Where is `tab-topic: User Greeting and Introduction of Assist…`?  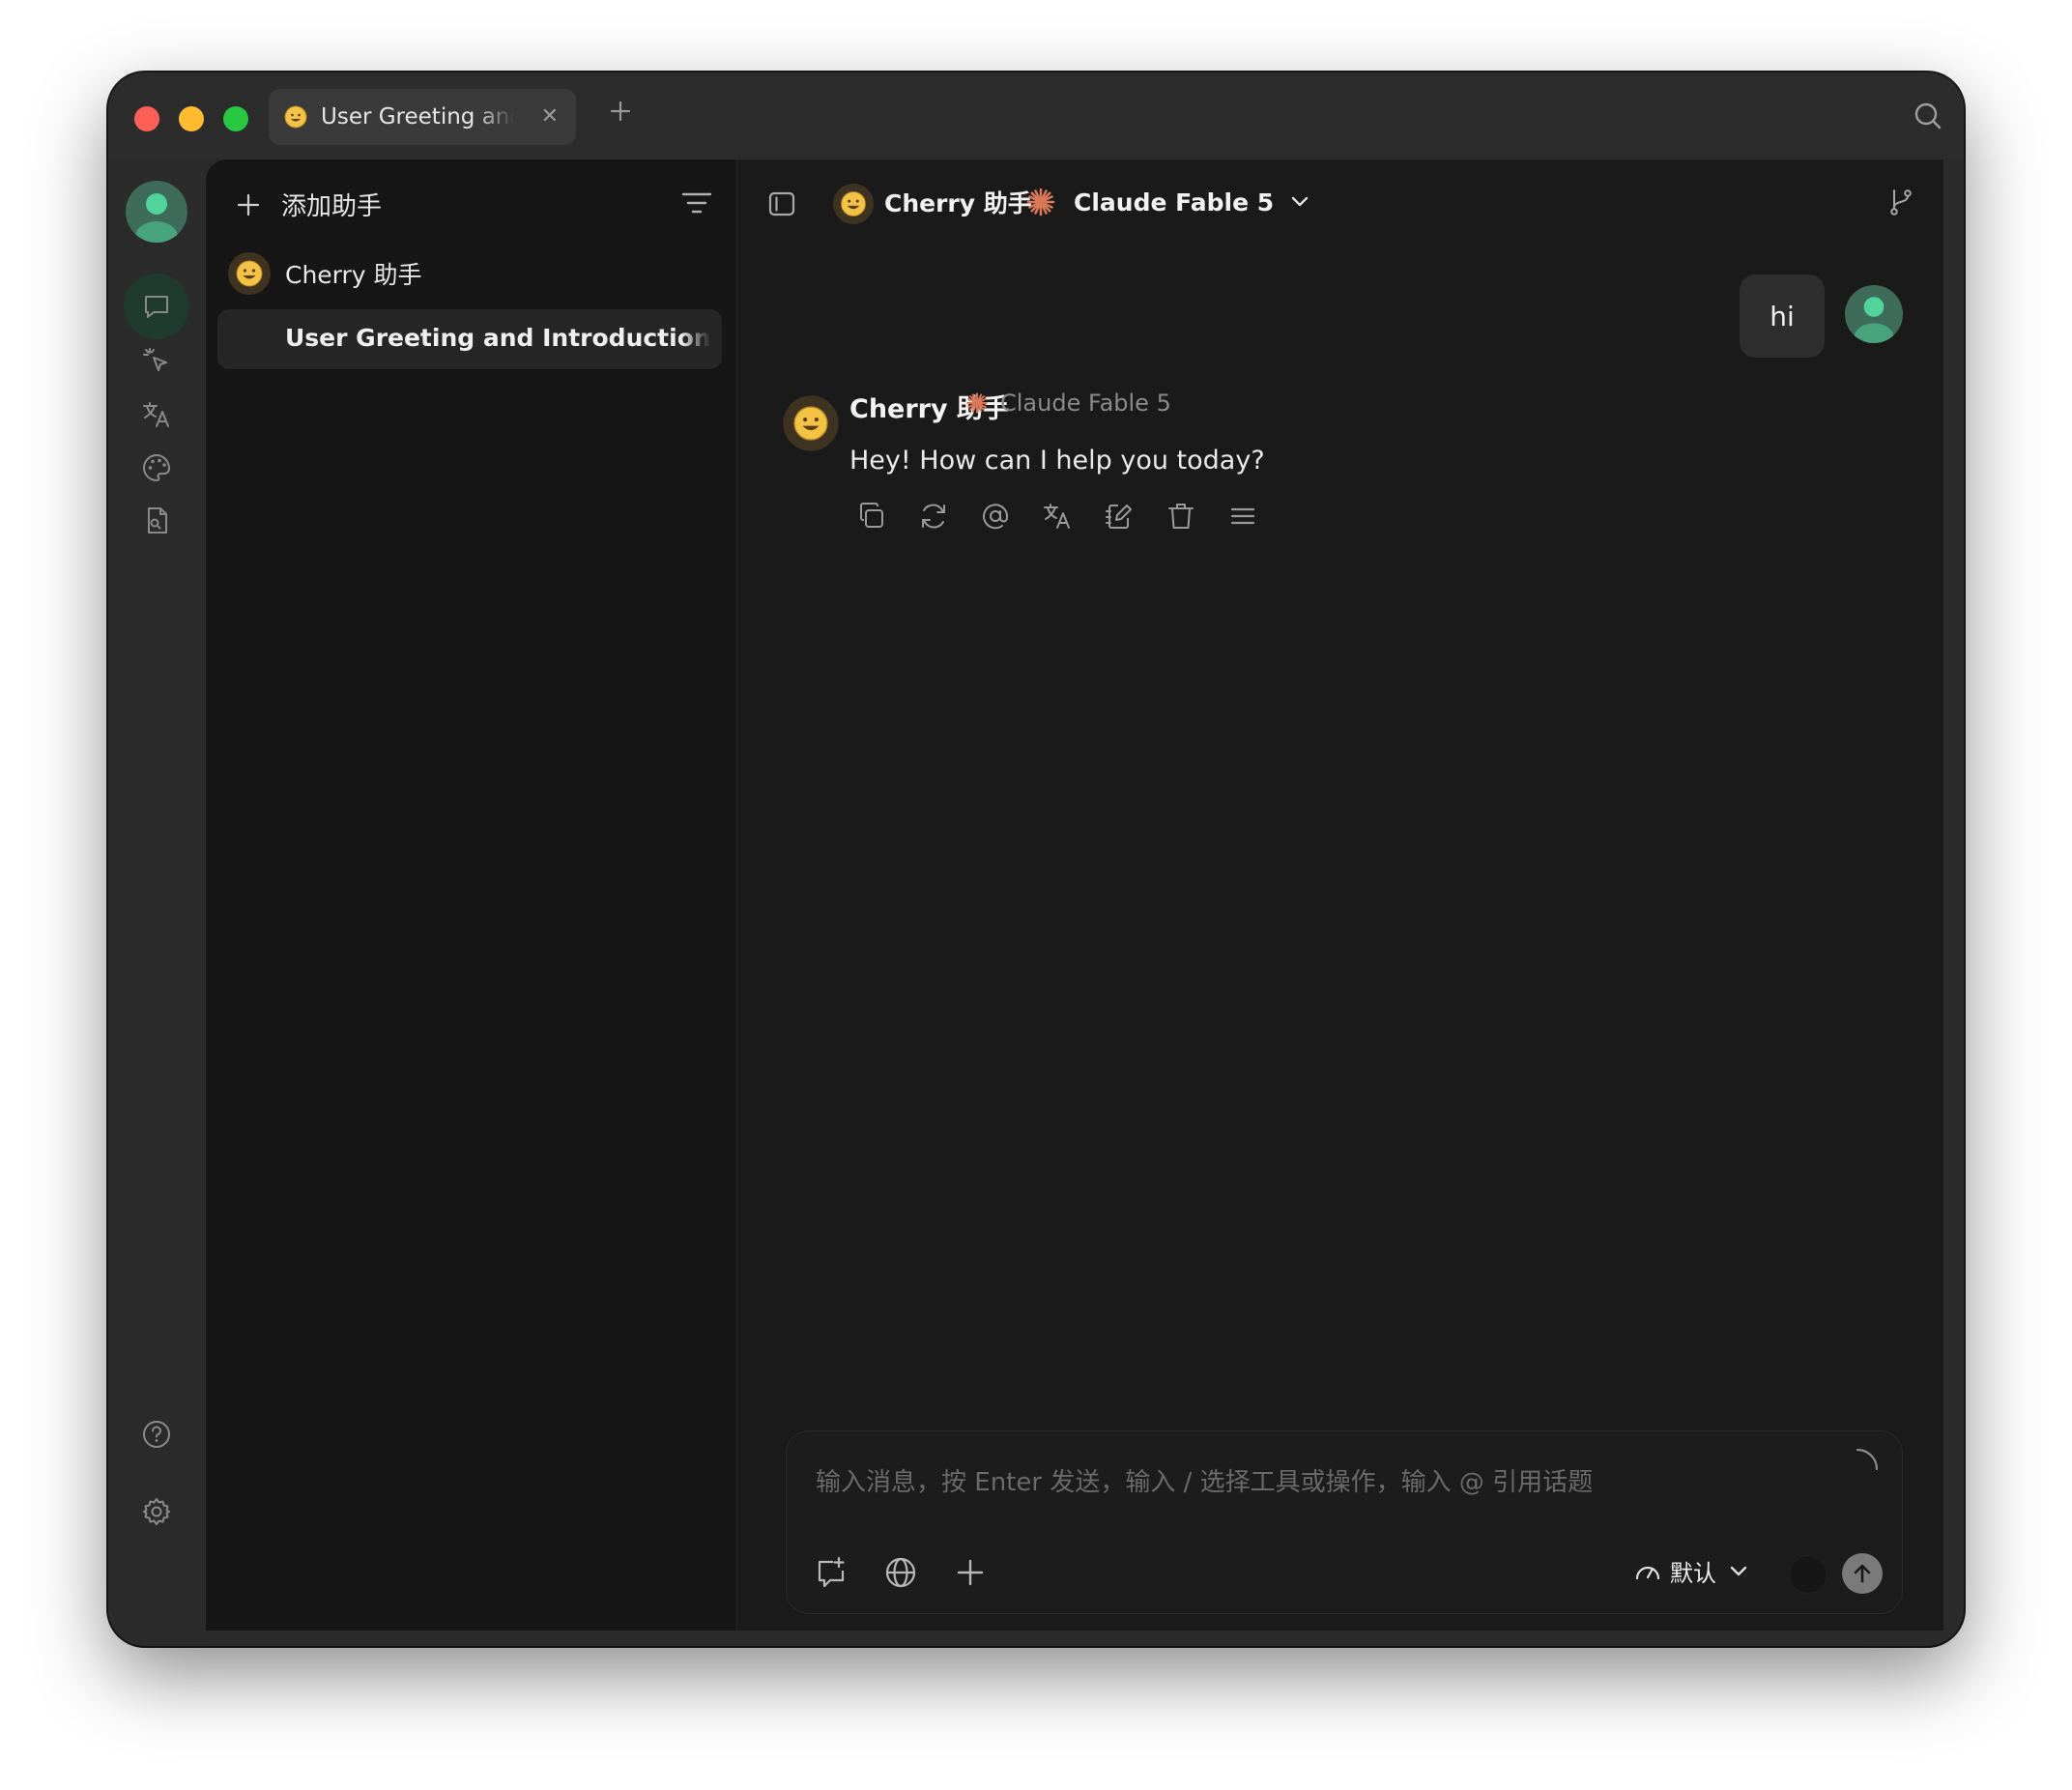
tab-topic: User Greeting and Introduction of Assist… is located at coordinates (422, 117).